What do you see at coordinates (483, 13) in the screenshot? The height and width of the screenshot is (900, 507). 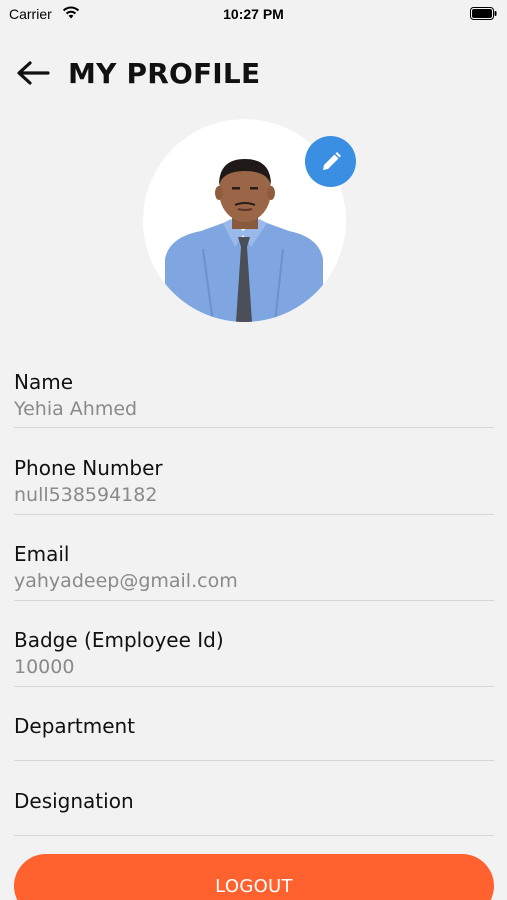 I see `battery-icon` at bounding box center [483, 13].